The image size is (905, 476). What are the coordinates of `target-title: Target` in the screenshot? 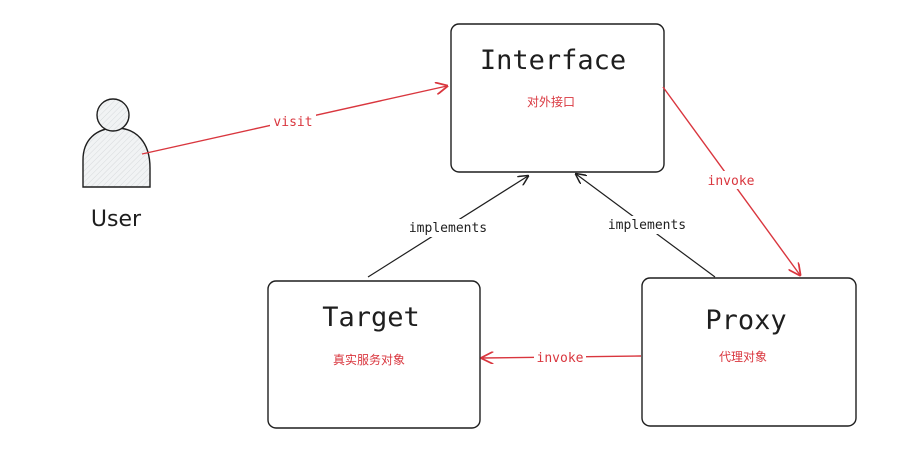 It's located at (371, 317).